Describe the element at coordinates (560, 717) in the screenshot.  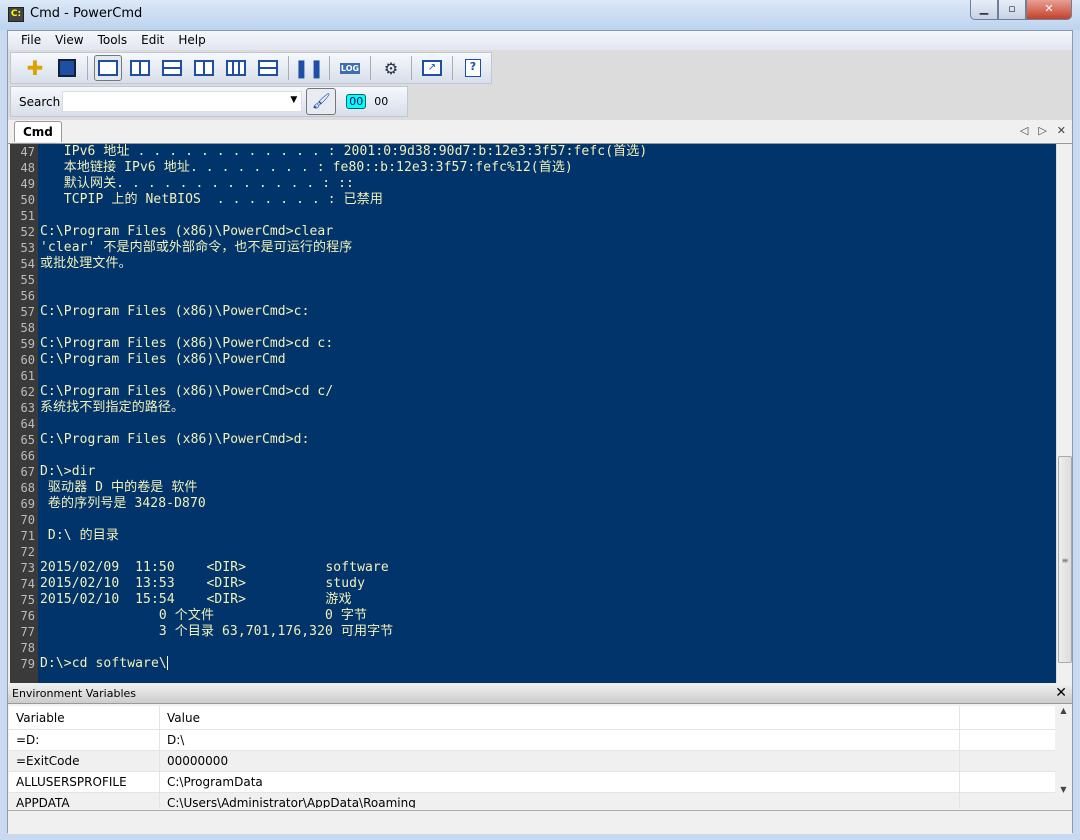
I see `column-header-value: Value` at that location.